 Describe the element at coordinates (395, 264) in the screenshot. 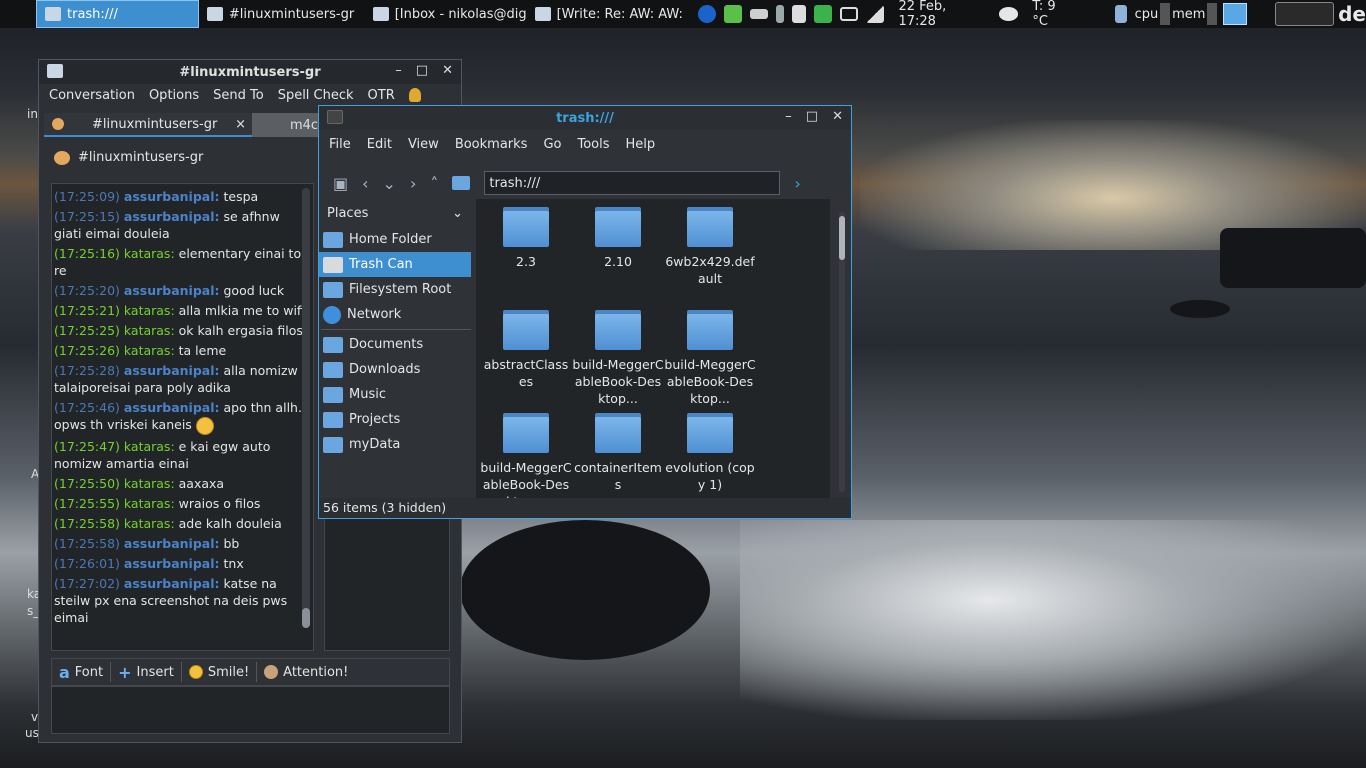

I see `places-item: Trash Can` at that location.